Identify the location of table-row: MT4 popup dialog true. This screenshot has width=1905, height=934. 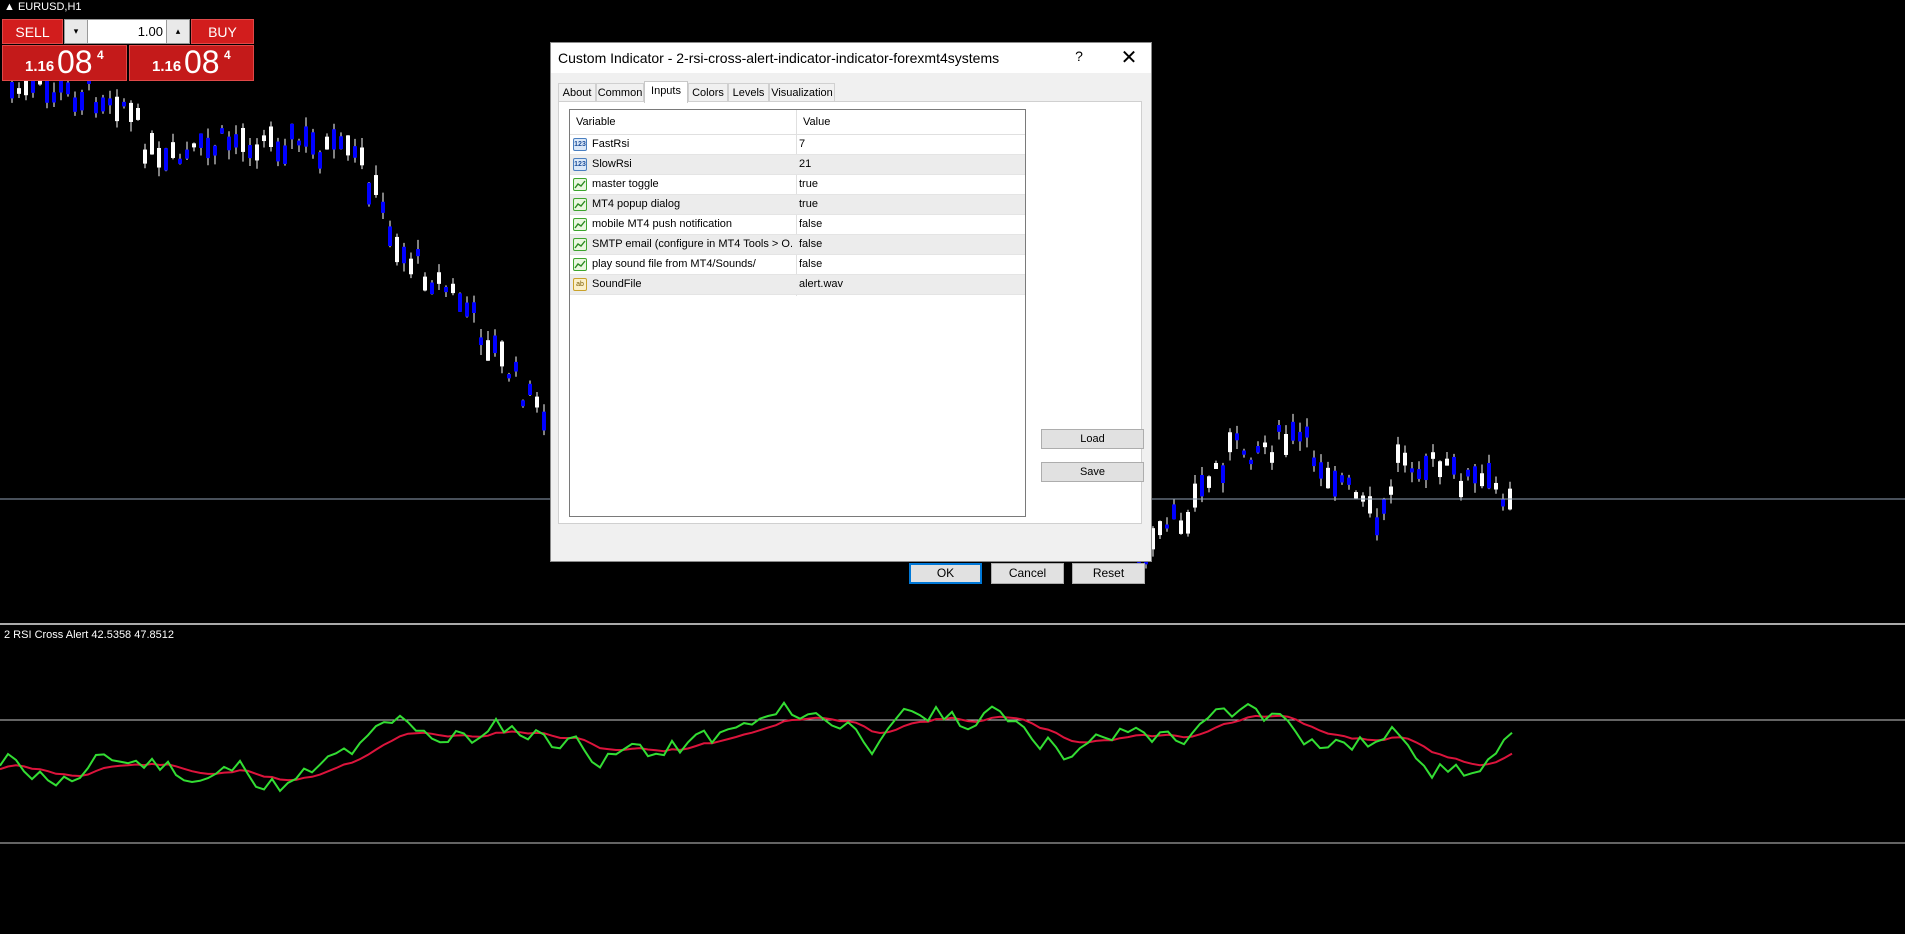
(797, 205).